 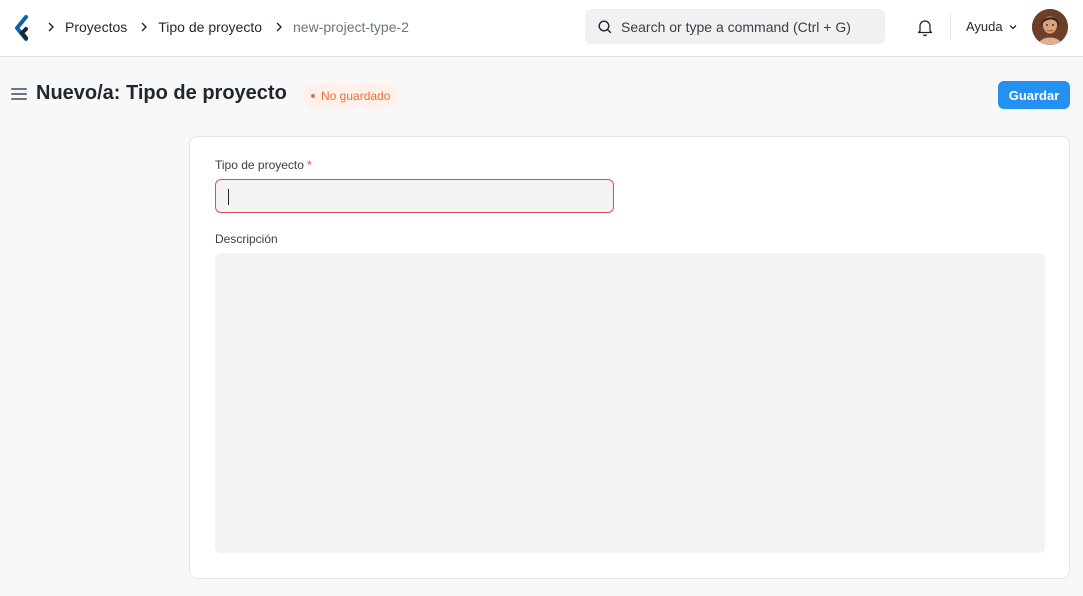 What do you see at coordinates (950, 27) in the screenshot?
I see `navbar-divider` at bounding box center [950, 27].